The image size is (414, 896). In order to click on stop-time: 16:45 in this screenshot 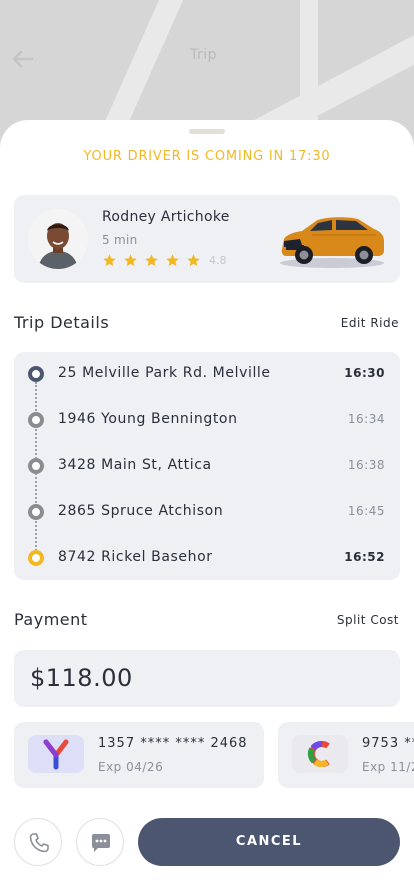, I will do `click(366, 511)`.